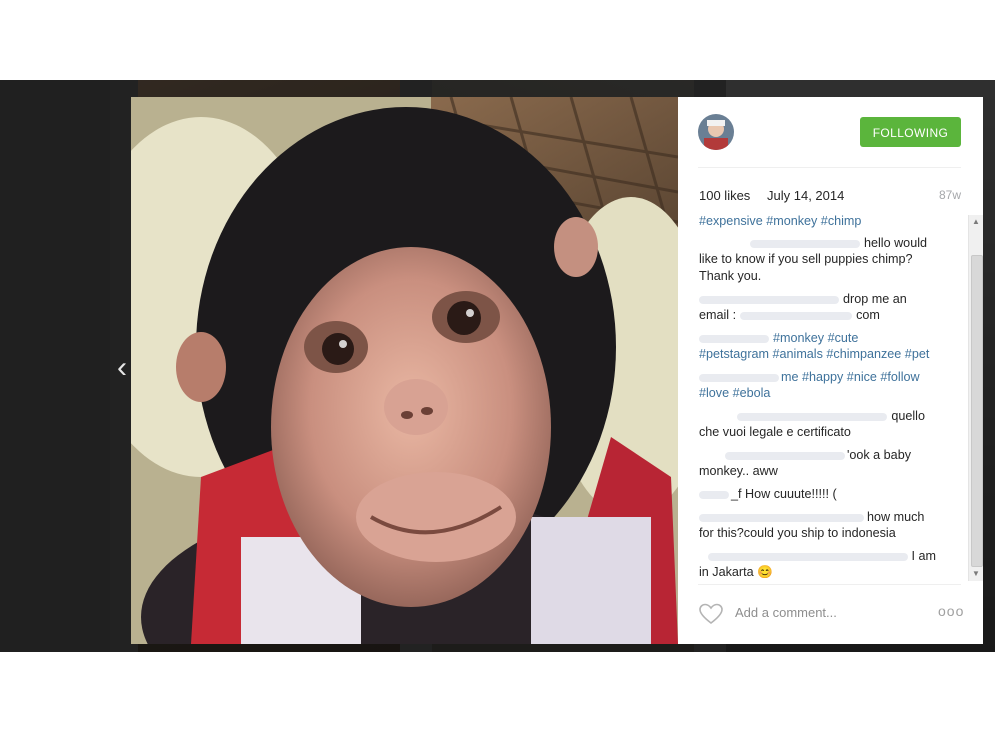  What do you see at coordinates (977, 411) in the screenshot?
I see `scroll-thumb` at bounding box center [977, 411].